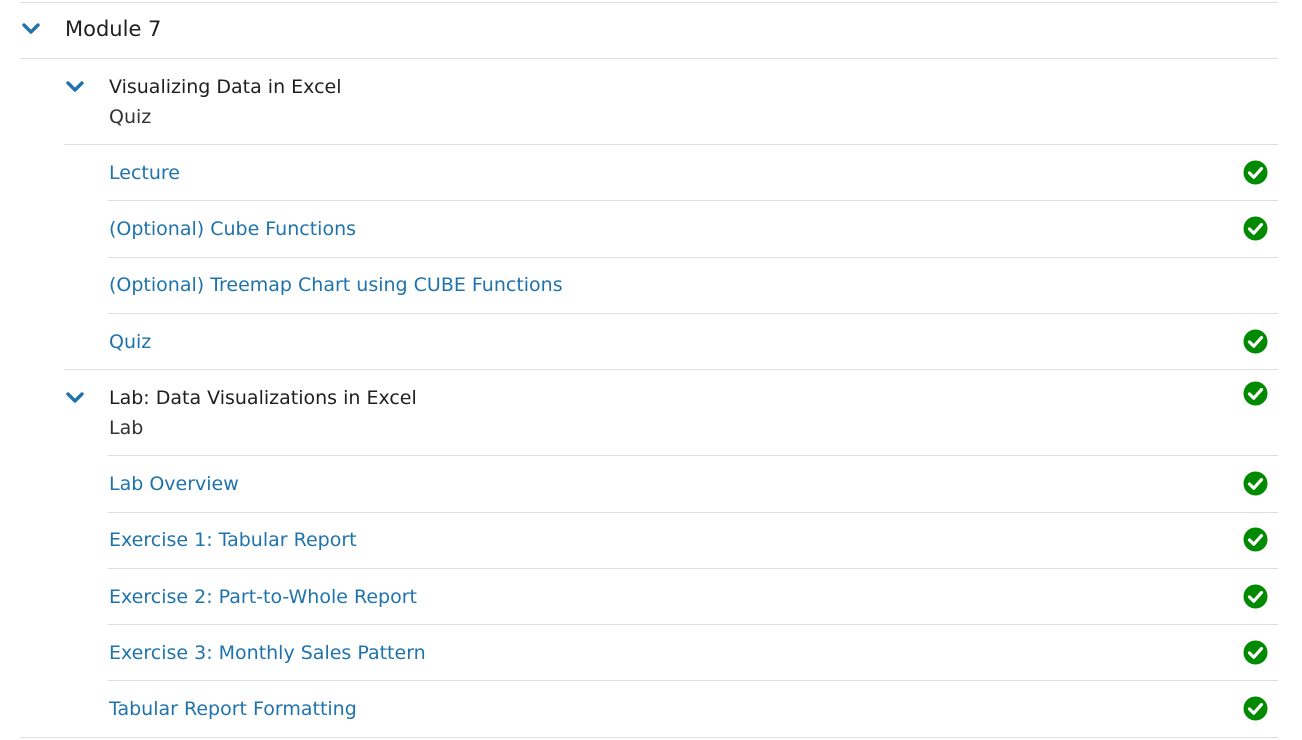 This screenshot has height=740, width=1302. Describe the element at coordinates (130, 342) in the screenshot. I see `outline-item-link: Quiz` at that location.